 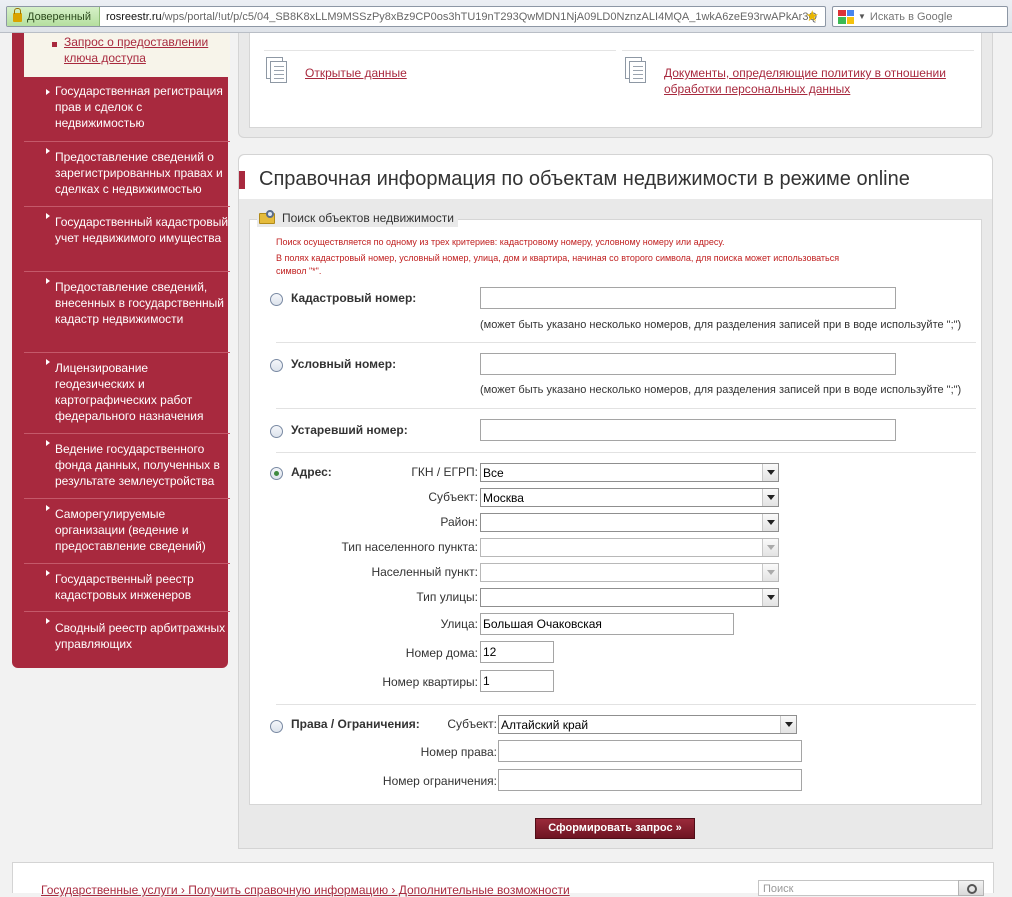 What do you see at coordinates (447, 597) in the screenshot?
I see `street-type-label: Тип улицы:` at bounding box center [447, 597].